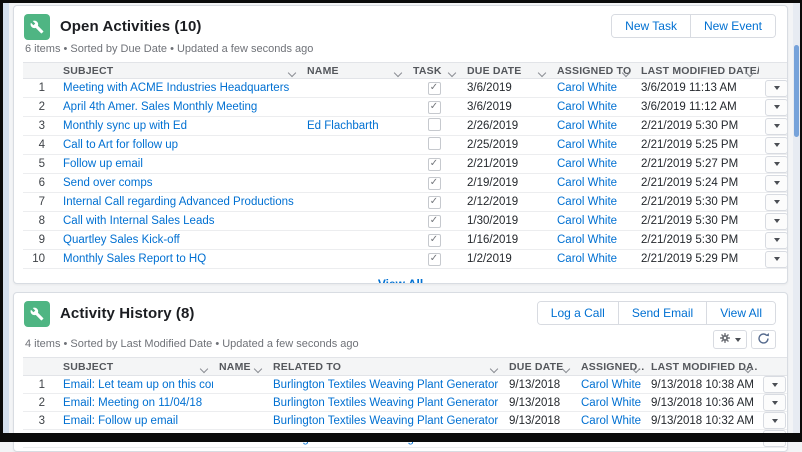  I want to click on task-cell, so click(434, 145).